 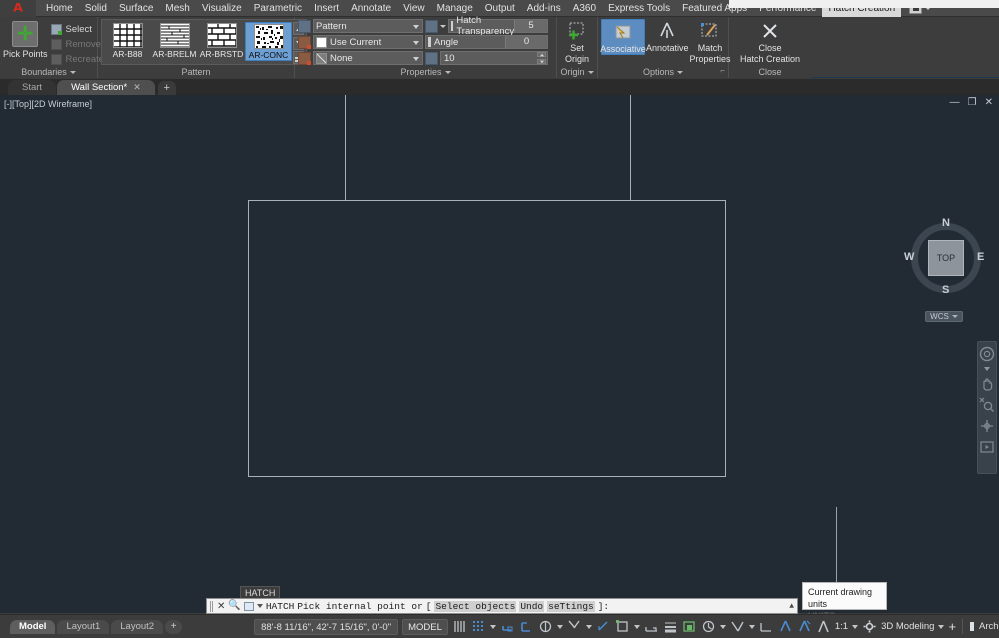 What do you see at coordinates (212, 606) in the screenshot?
I see `command-line-grip` at bounding box center [212, 606].